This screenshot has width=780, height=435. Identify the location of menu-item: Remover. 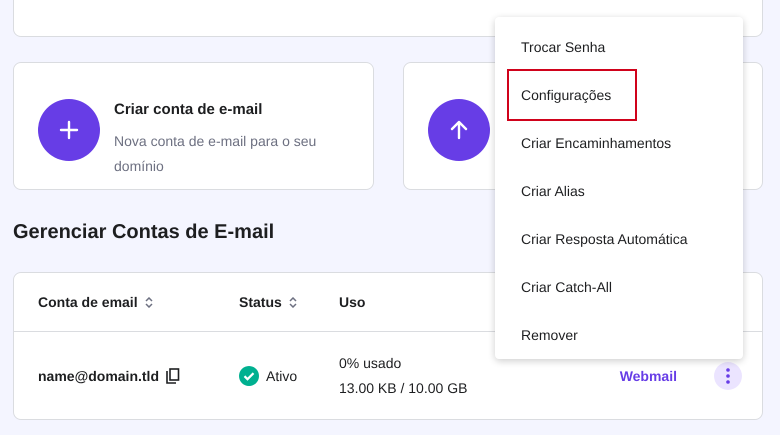
(549, 335).